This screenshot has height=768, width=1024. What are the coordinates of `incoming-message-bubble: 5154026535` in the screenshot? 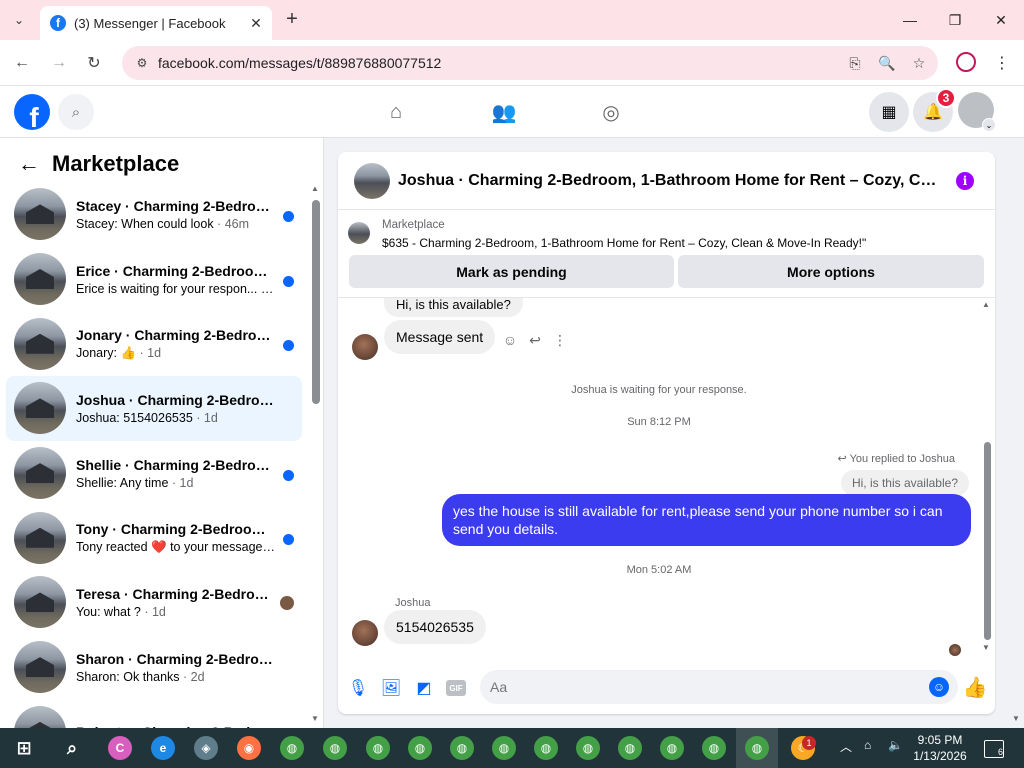 It's located at (435, 627).